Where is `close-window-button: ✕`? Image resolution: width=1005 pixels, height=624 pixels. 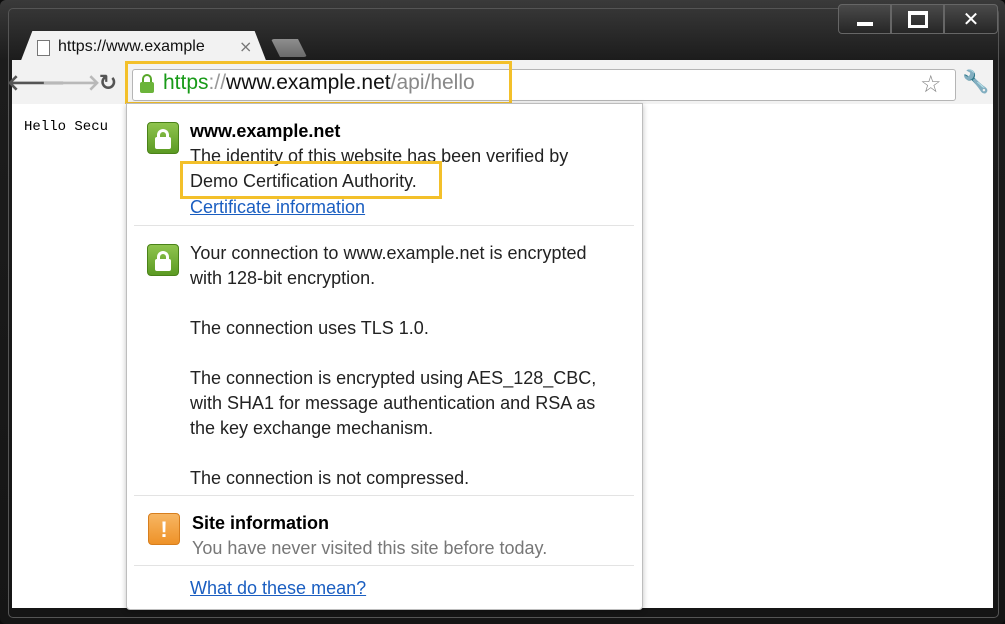 close-window-button: ✕ is located at coordinates (971, 19).